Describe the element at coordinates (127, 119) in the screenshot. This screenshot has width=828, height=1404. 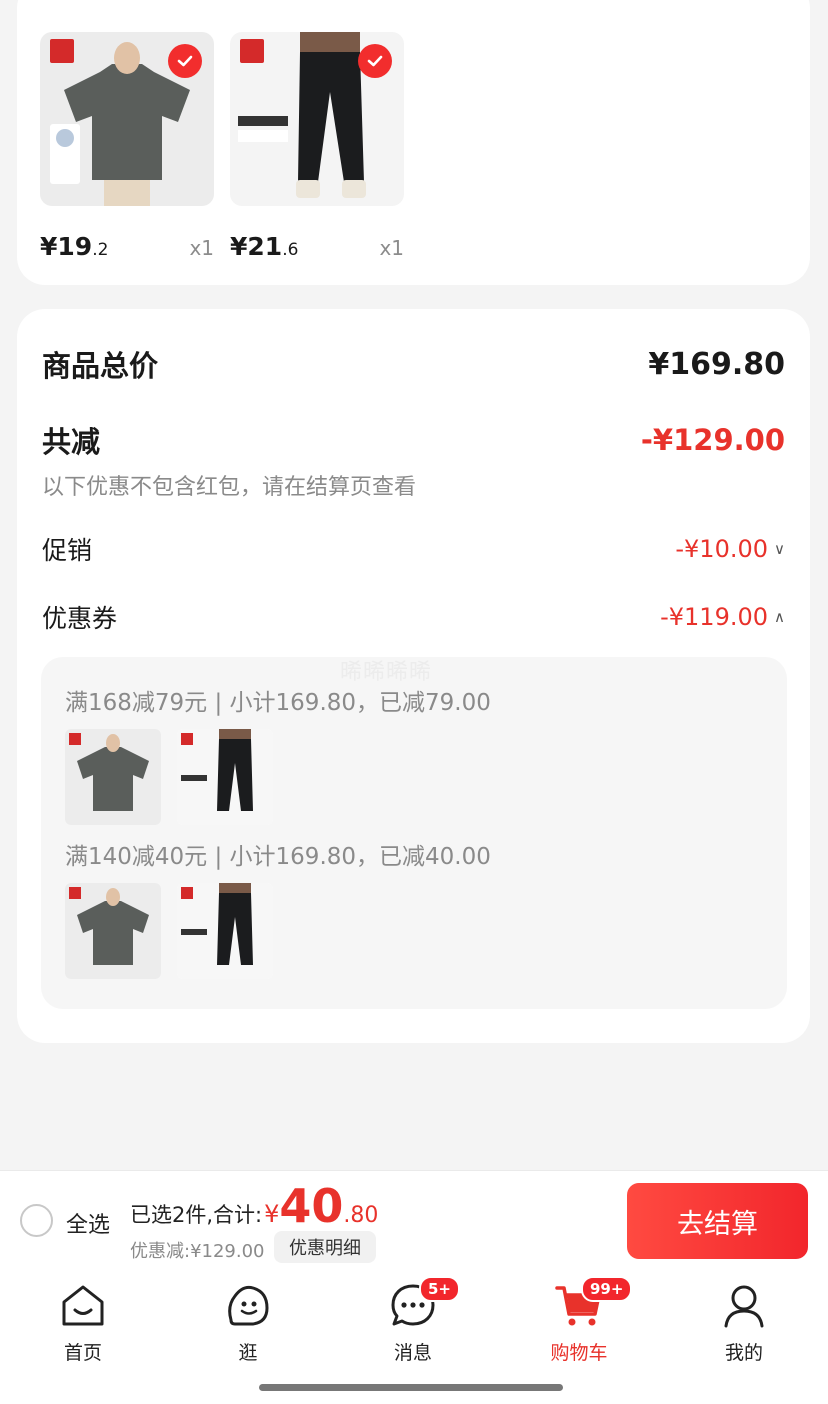
I see `product-image-tshirt` at that location.